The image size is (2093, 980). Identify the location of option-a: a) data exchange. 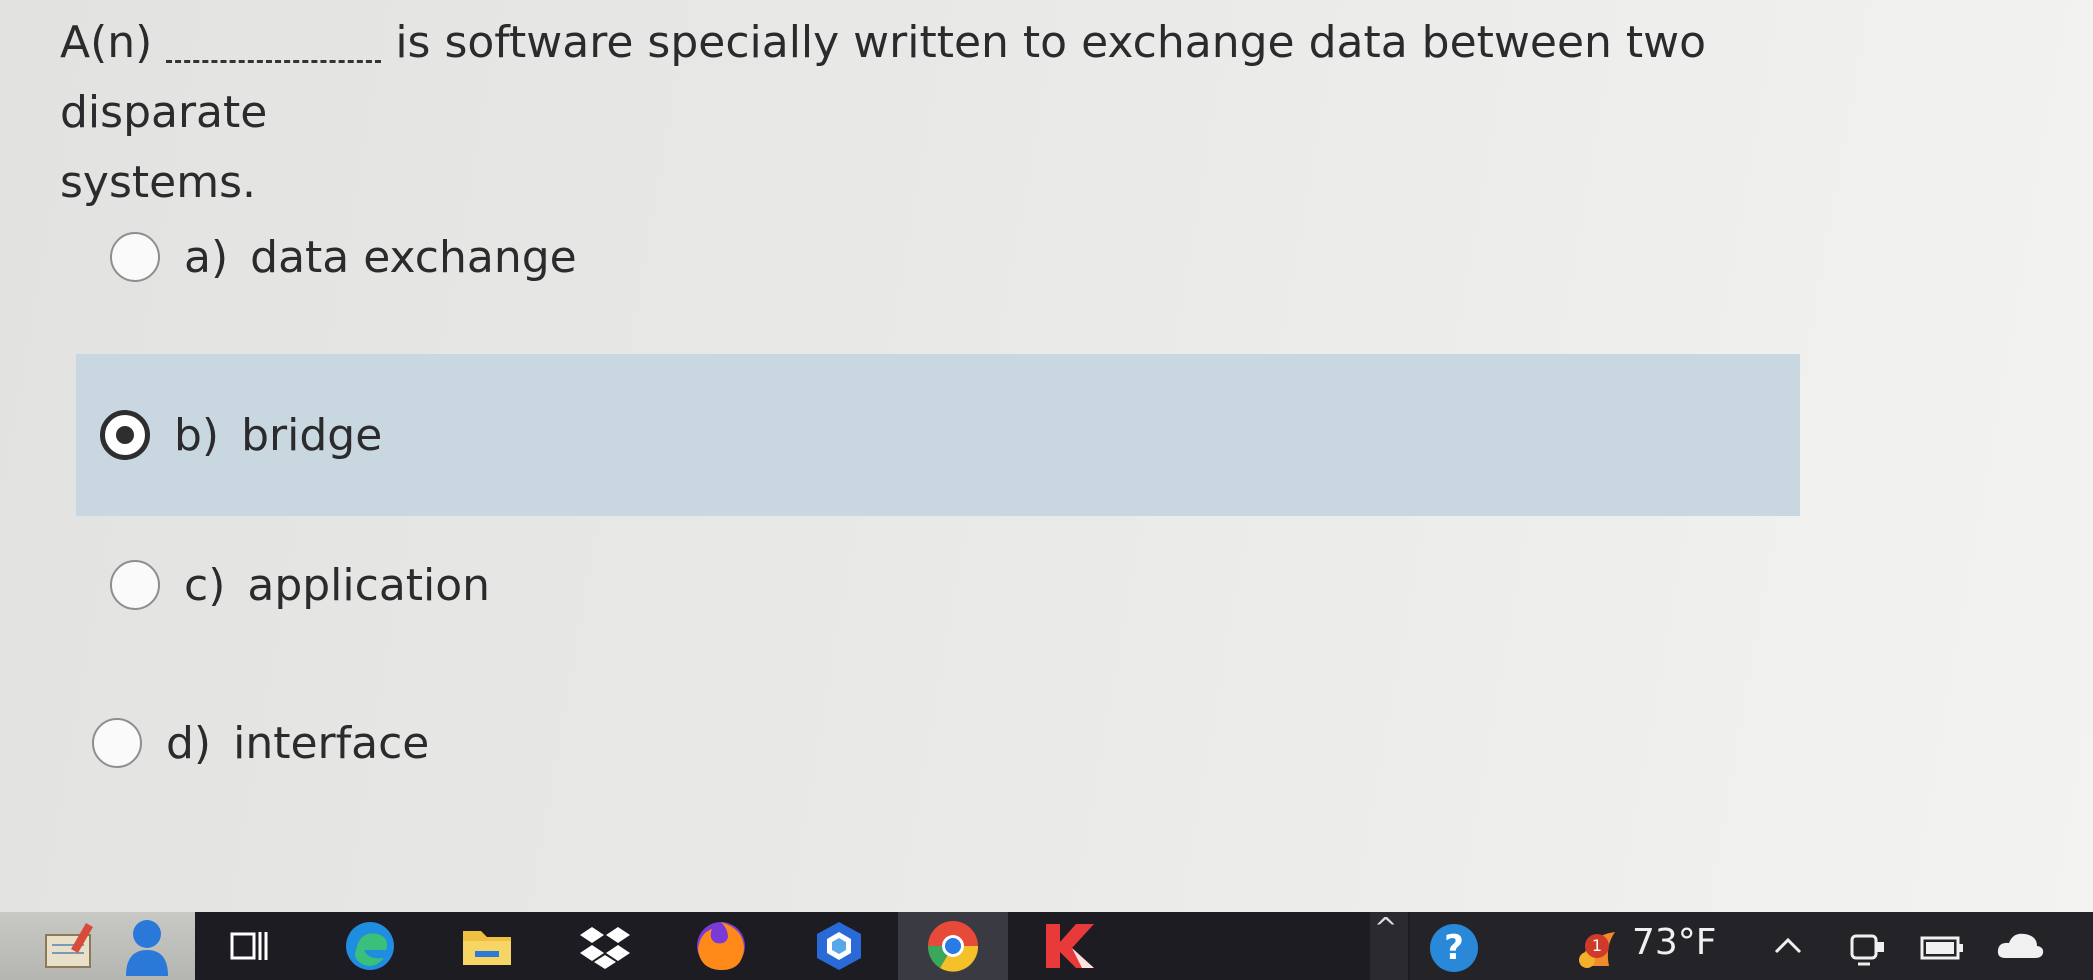
(343, 257).